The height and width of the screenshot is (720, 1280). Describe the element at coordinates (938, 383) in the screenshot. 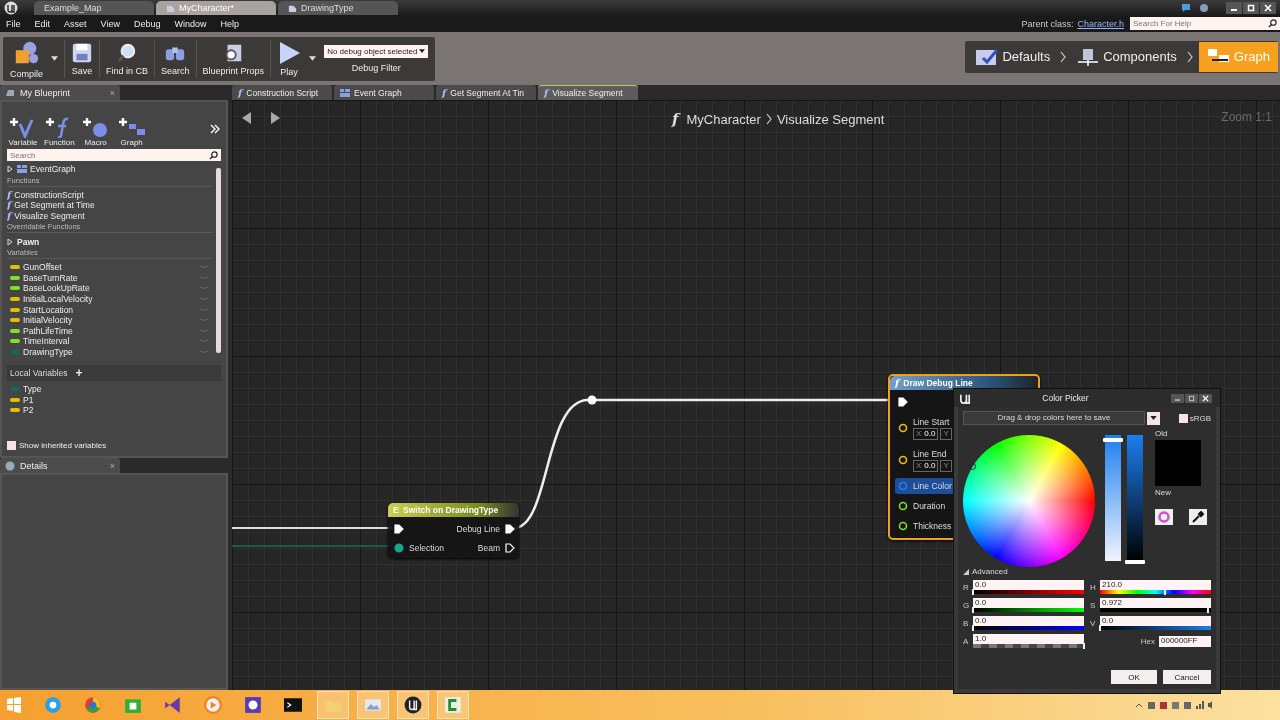

I see `node-title: Draw Debug Line` at that location.